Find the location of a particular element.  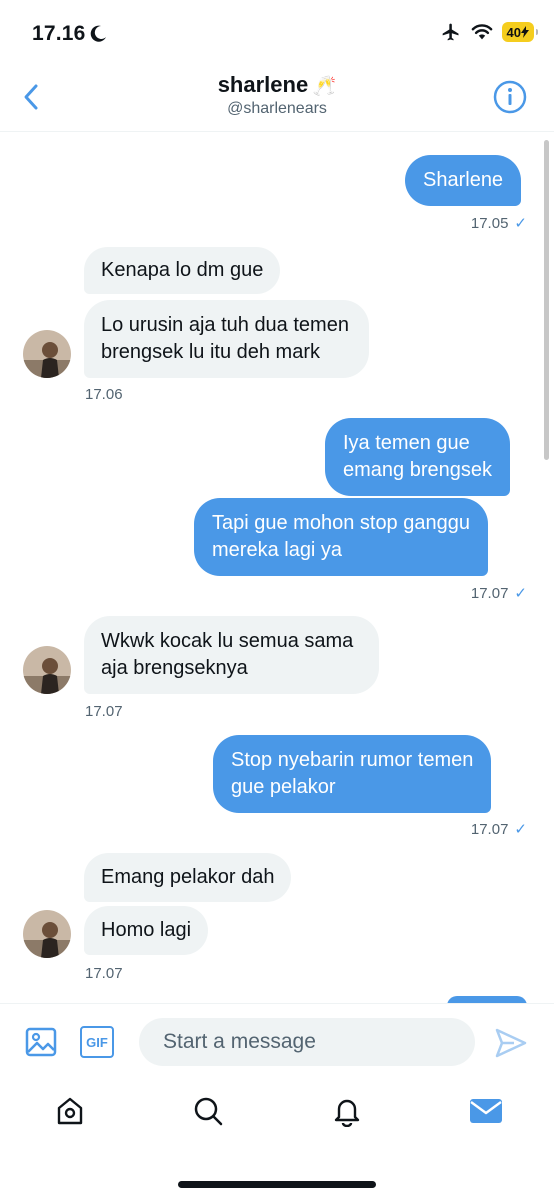

image-icon is located at coordinates (41, 1042).